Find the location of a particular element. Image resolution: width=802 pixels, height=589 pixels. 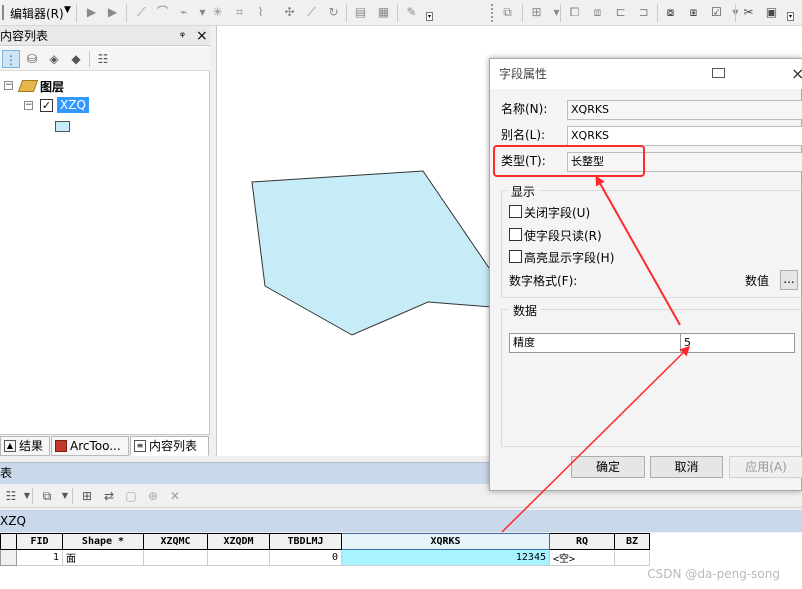

validate-extent-icon: ⧆ is located at coordinates (693, 12).